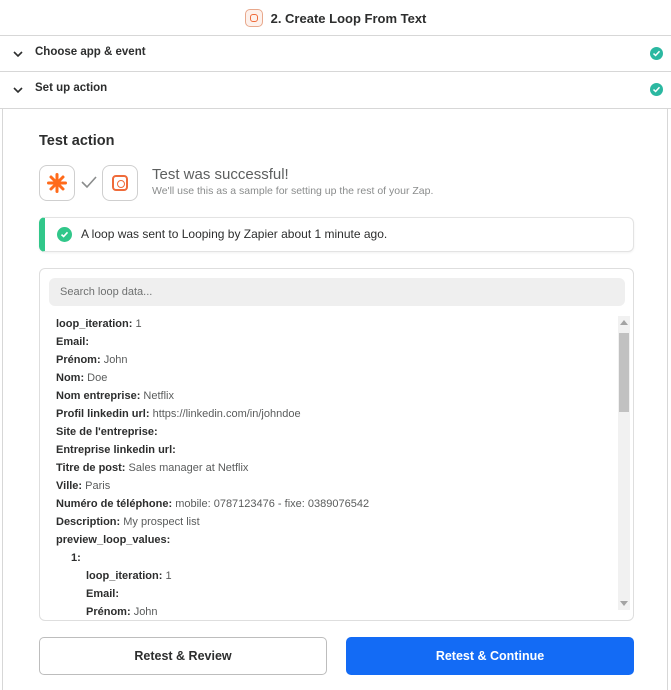  What do you see at coordinates (253, 18) in the screenshot?
I see `loop-icon` at bounding box center [253, 18].